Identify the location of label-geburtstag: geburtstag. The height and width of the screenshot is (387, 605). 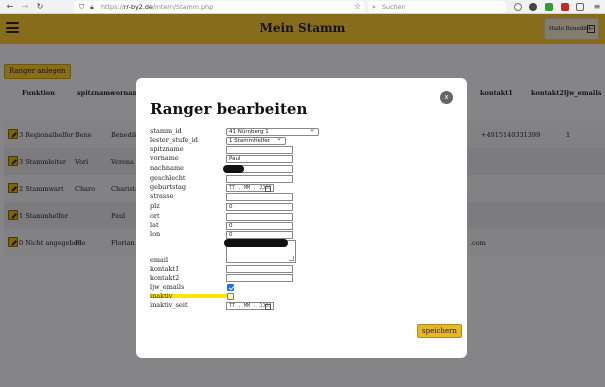
(168, 187).